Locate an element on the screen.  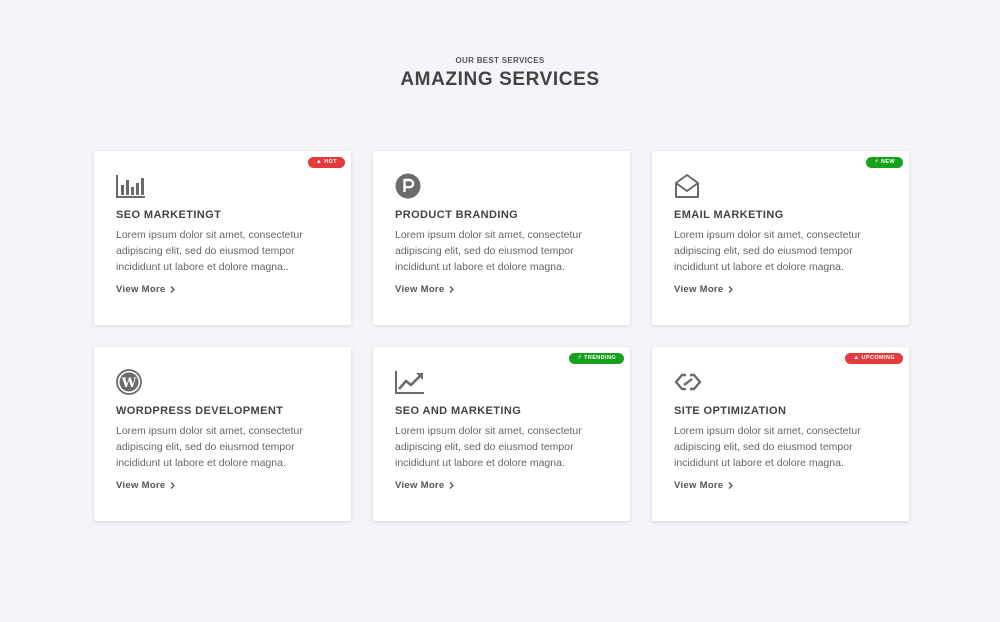
section-header: OUR BEST SERVICES AMAZING SERVICES is located at coordinates (500, 73).